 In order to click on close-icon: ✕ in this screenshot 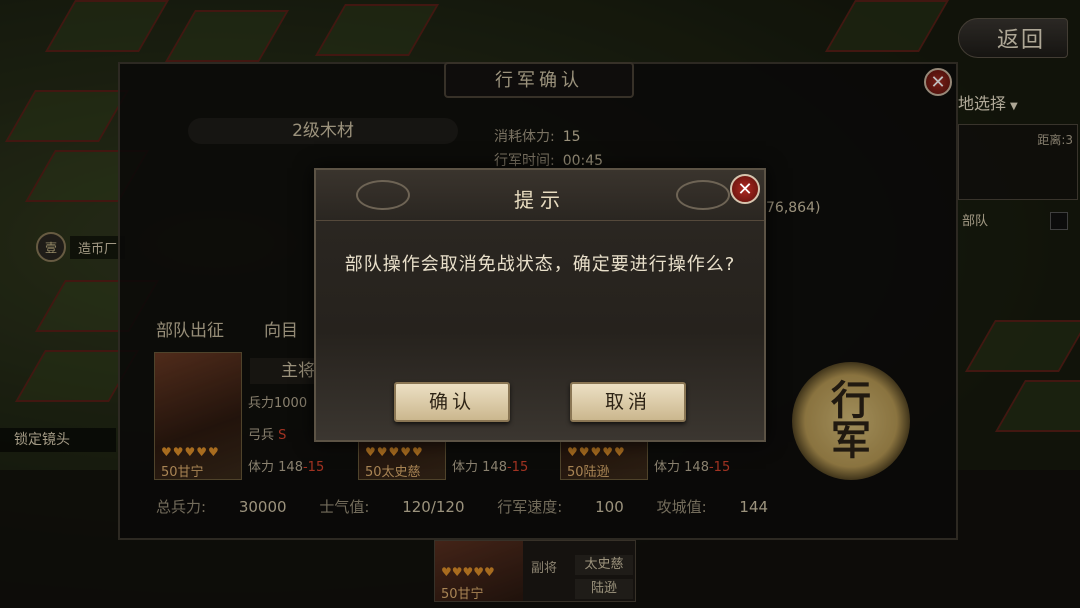, I will do `click(745, 189)`.